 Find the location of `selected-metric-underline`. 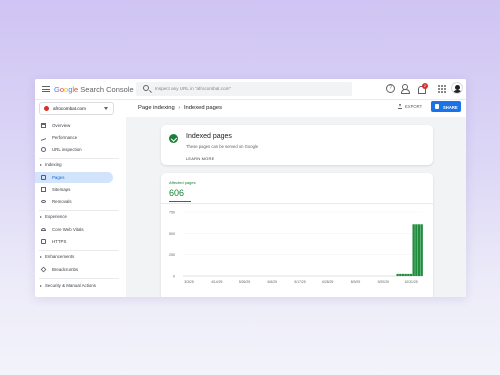

selected-metric-underline is located at coordinates (180, 201).